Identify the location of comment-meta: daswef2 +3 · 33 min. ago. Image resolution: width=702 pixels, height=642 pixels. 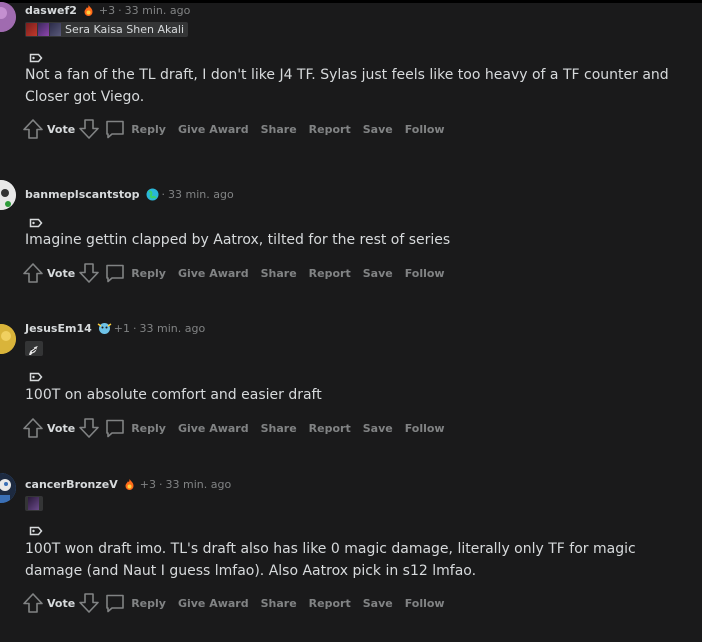
(107, 10).